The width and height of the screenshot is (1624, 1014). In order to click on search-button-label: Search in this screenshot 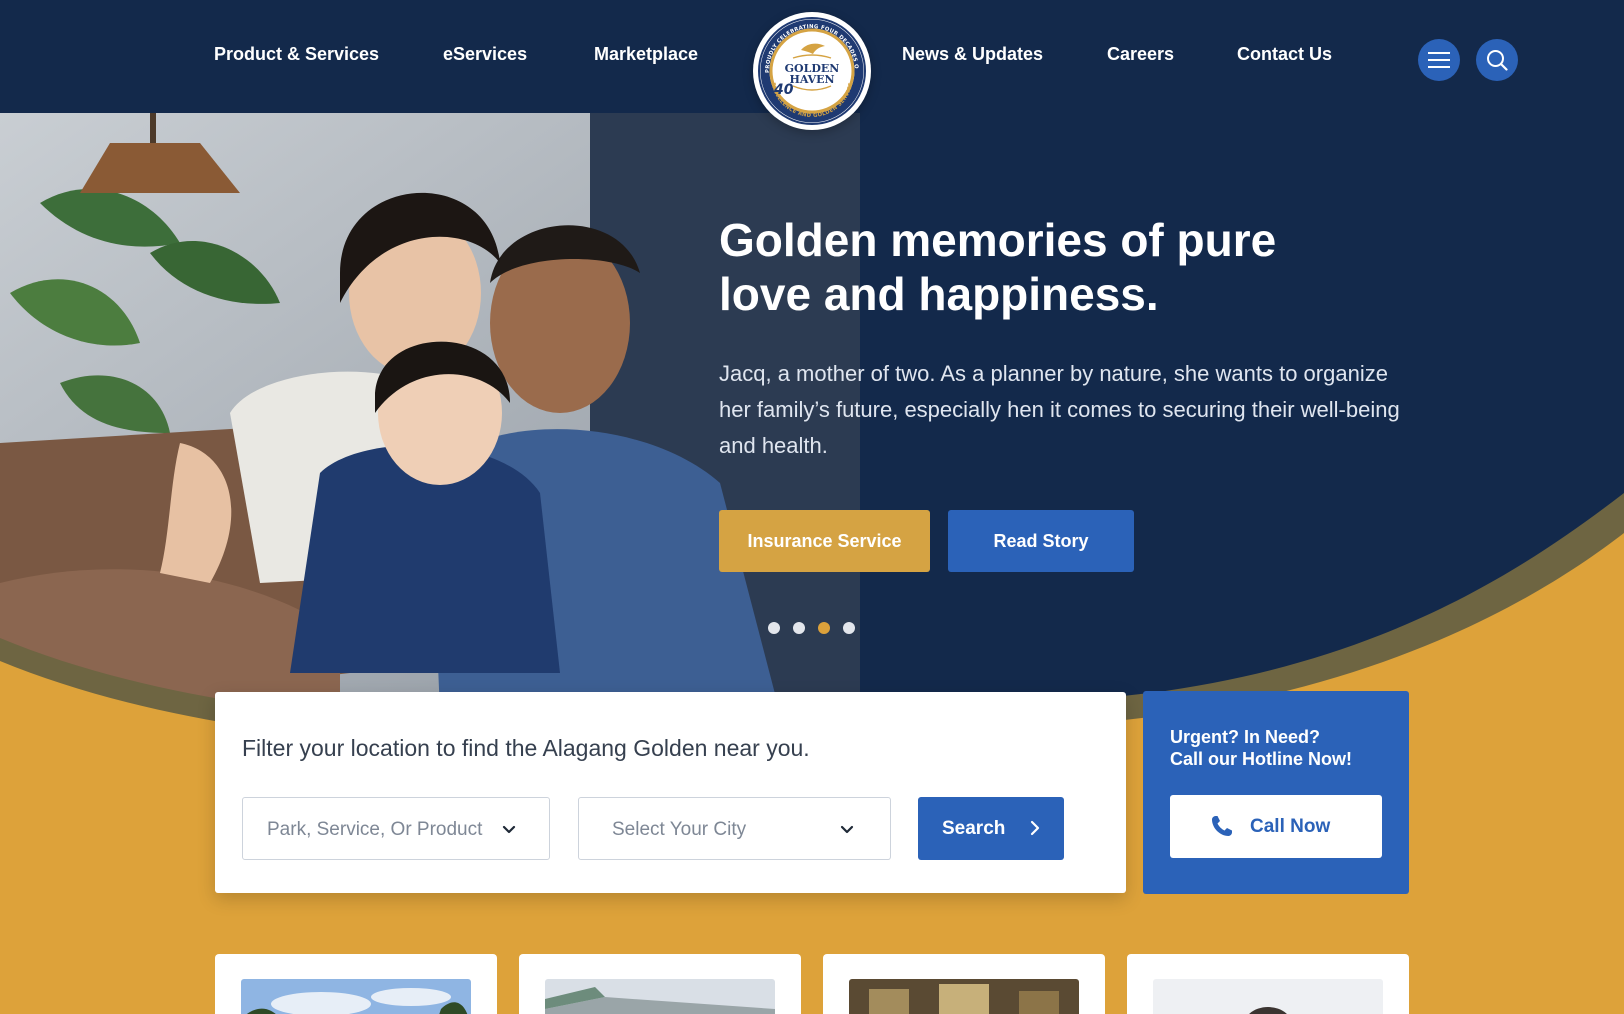, I will do `click(974, 828)`.